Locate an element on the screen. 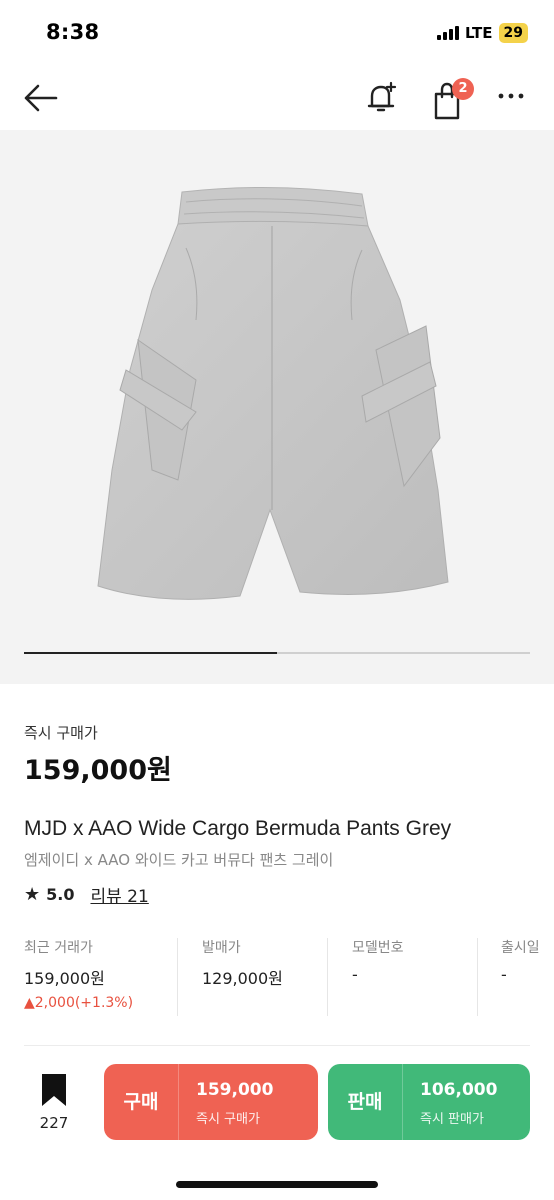  bookmark-button: 227 is located at coordinates (54, 1104).